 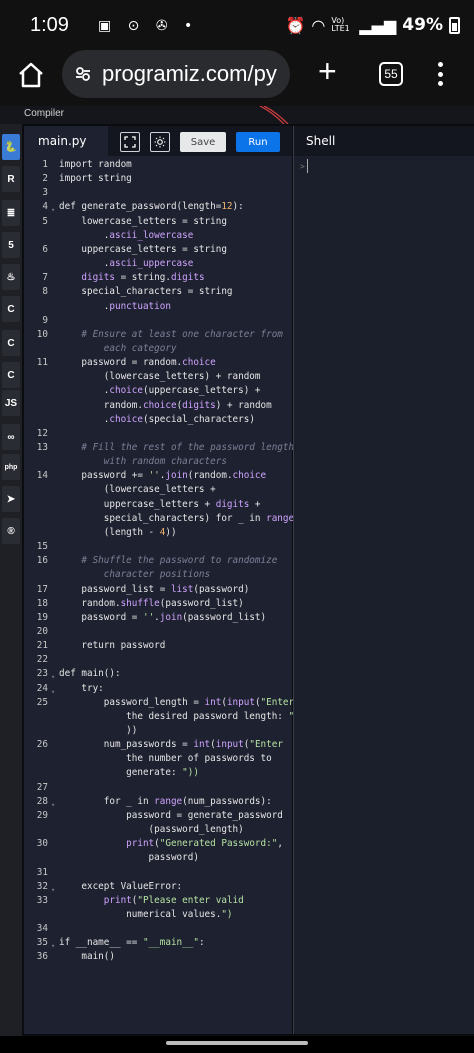 I want to click on code-line: special_characters) for _ in range, so click(x=177, y=518).